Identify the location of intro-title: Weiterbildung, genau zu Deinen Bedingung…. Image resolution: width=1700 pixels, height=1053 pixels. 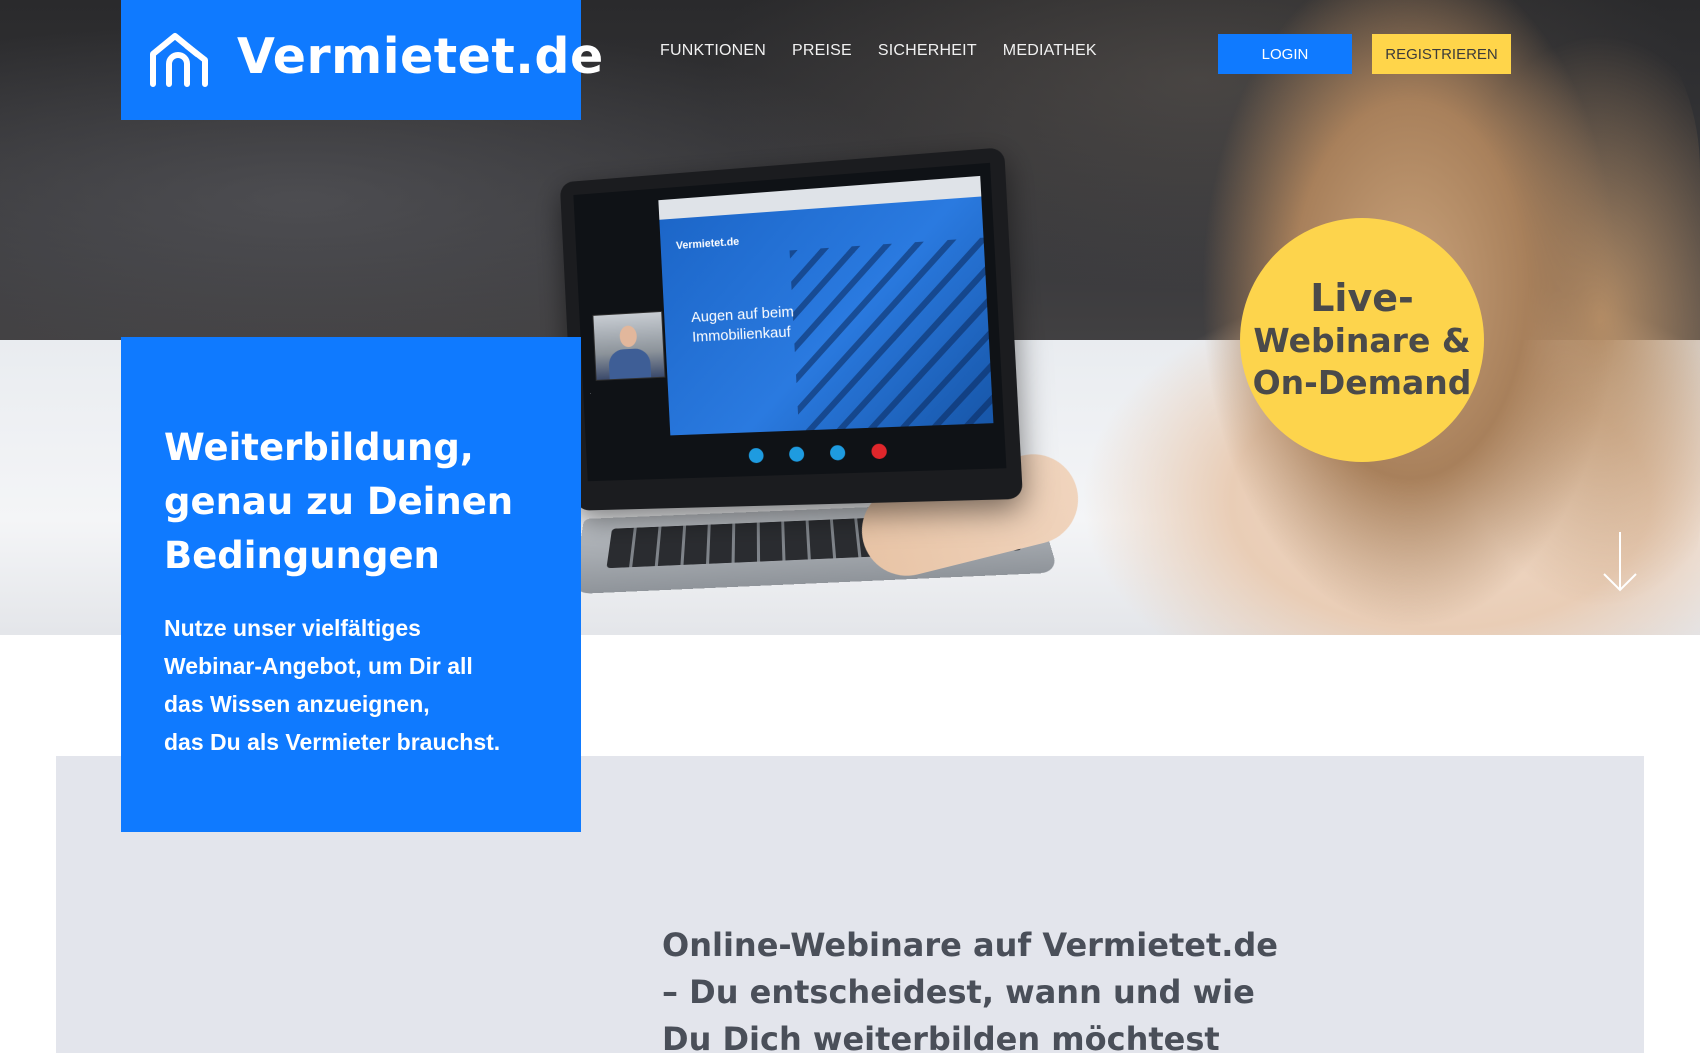
(339, 501).